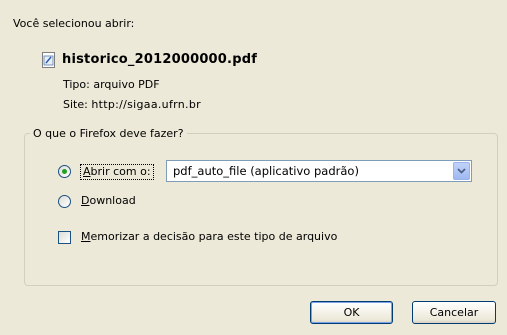 This screenshot has height=335, width=507. I want to click on intro-text: Você selecionou abrir:, so click(74, 23).